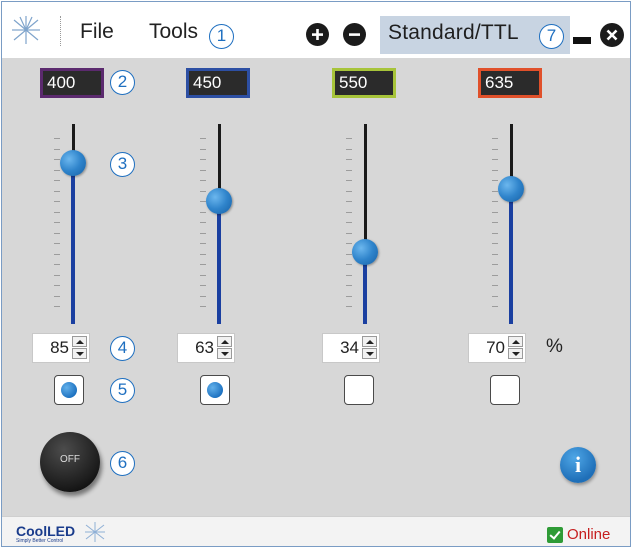 The height and width of the screenshot is (548, 632). I want to click on intensity-value: 70, so click(495, 347).